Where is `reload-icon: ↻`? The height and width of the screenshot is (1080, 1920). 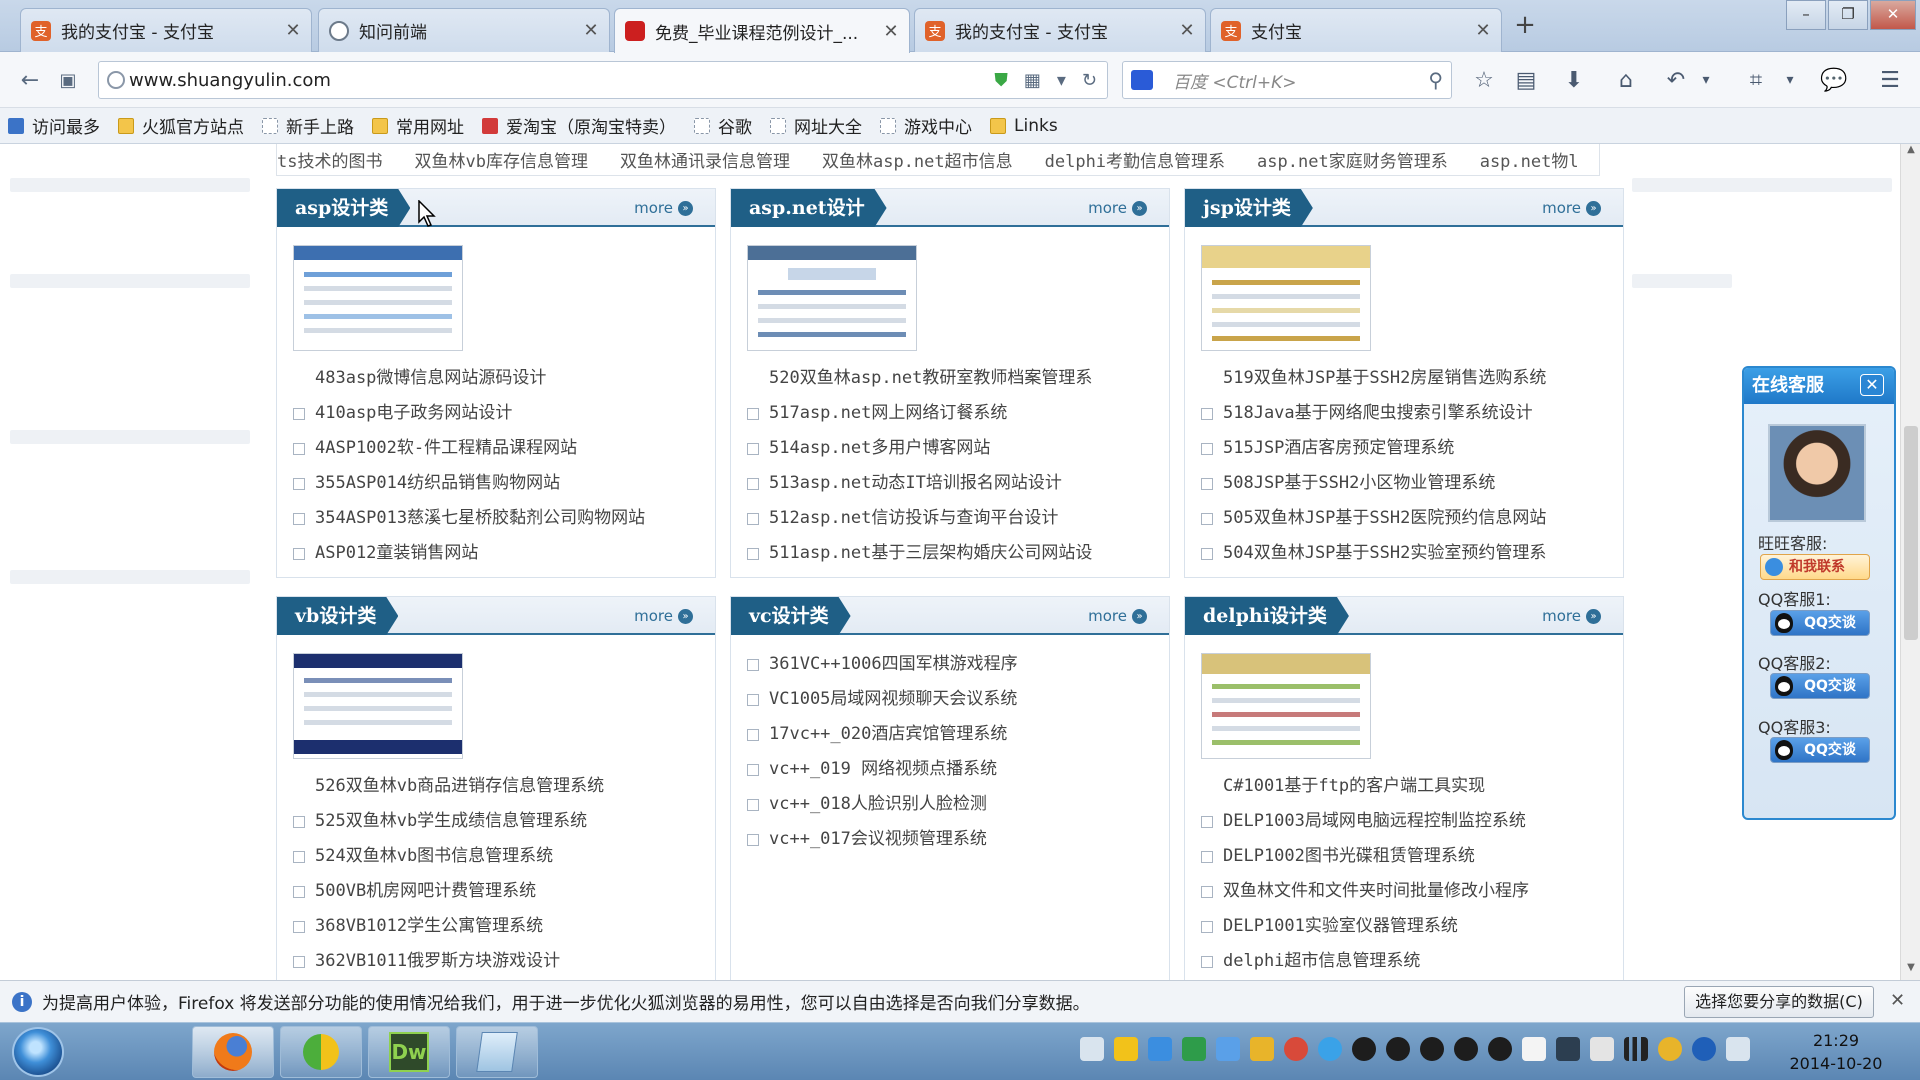
reload-icon: ↻ is located at coordinates (1089, 80).